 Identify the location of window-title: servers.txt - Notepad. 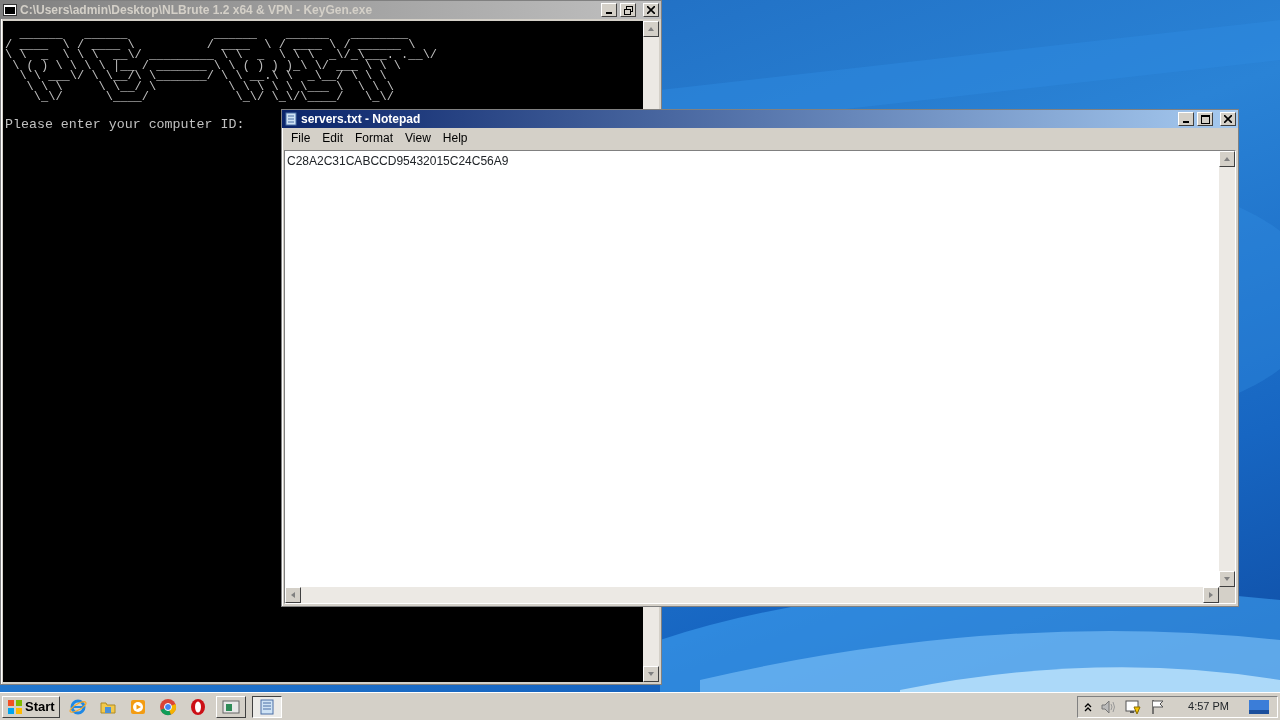
(361, 119).